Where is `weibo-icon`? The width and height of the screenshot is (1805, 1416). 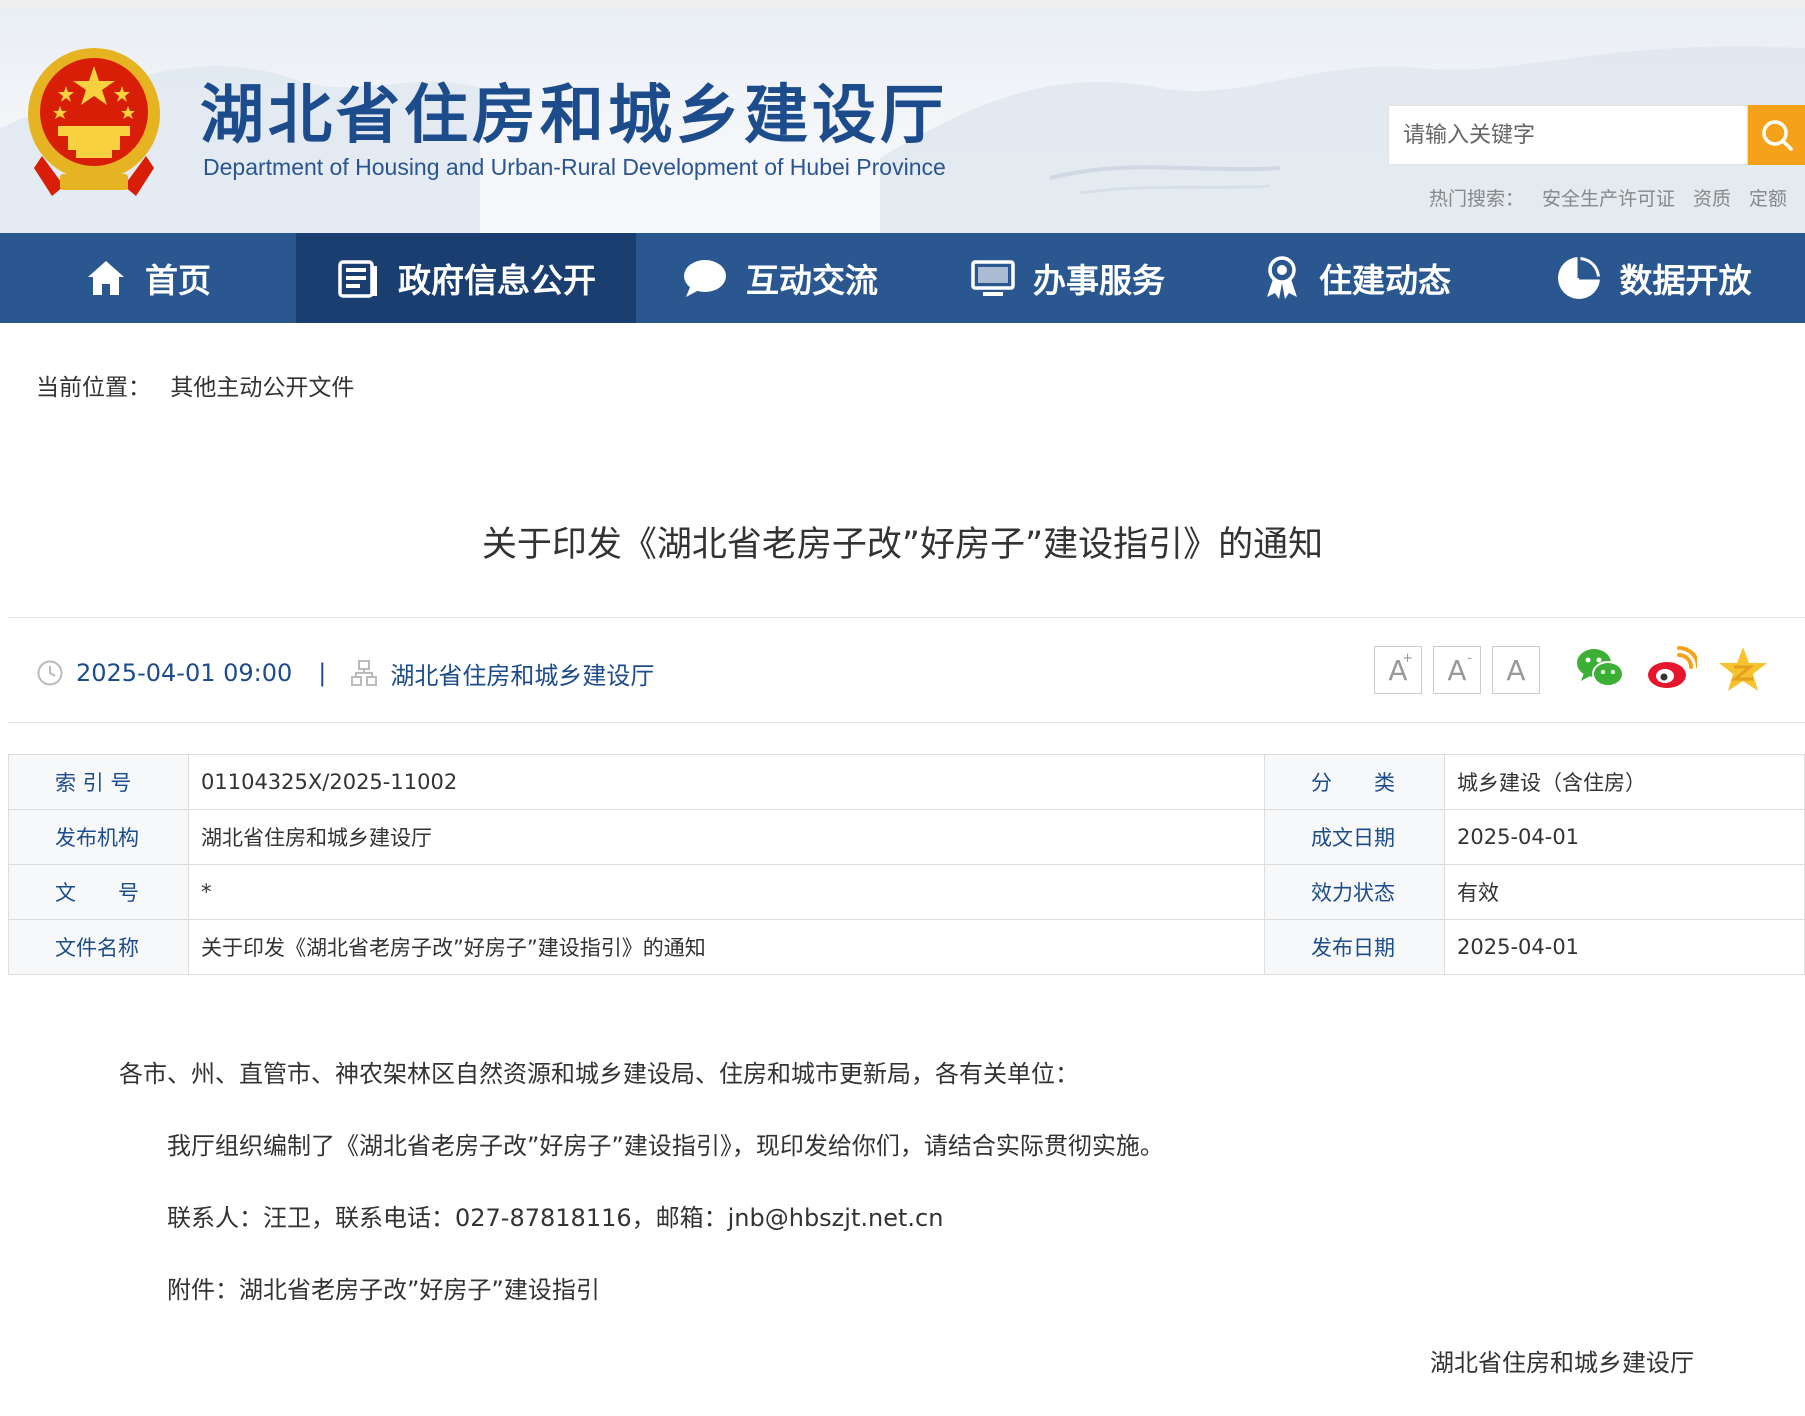 weibo-icon is located at coordinates (1671, 669).